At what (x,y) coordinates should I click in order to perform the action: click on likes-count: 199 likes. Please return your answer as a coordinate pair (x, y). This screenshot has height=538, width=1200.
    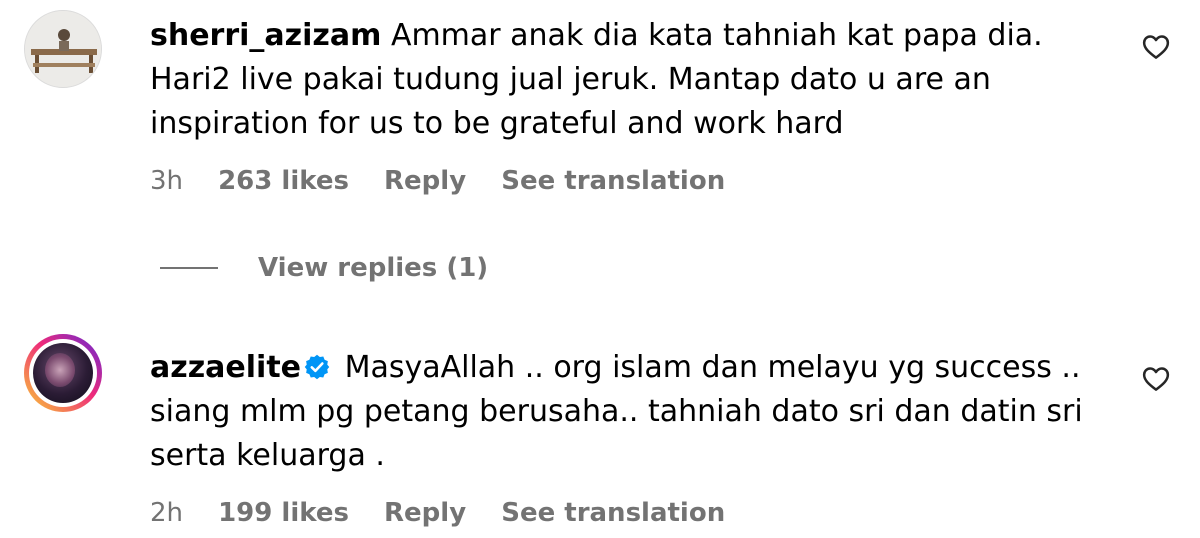
    Looking at the image, I should click on (283, 513).